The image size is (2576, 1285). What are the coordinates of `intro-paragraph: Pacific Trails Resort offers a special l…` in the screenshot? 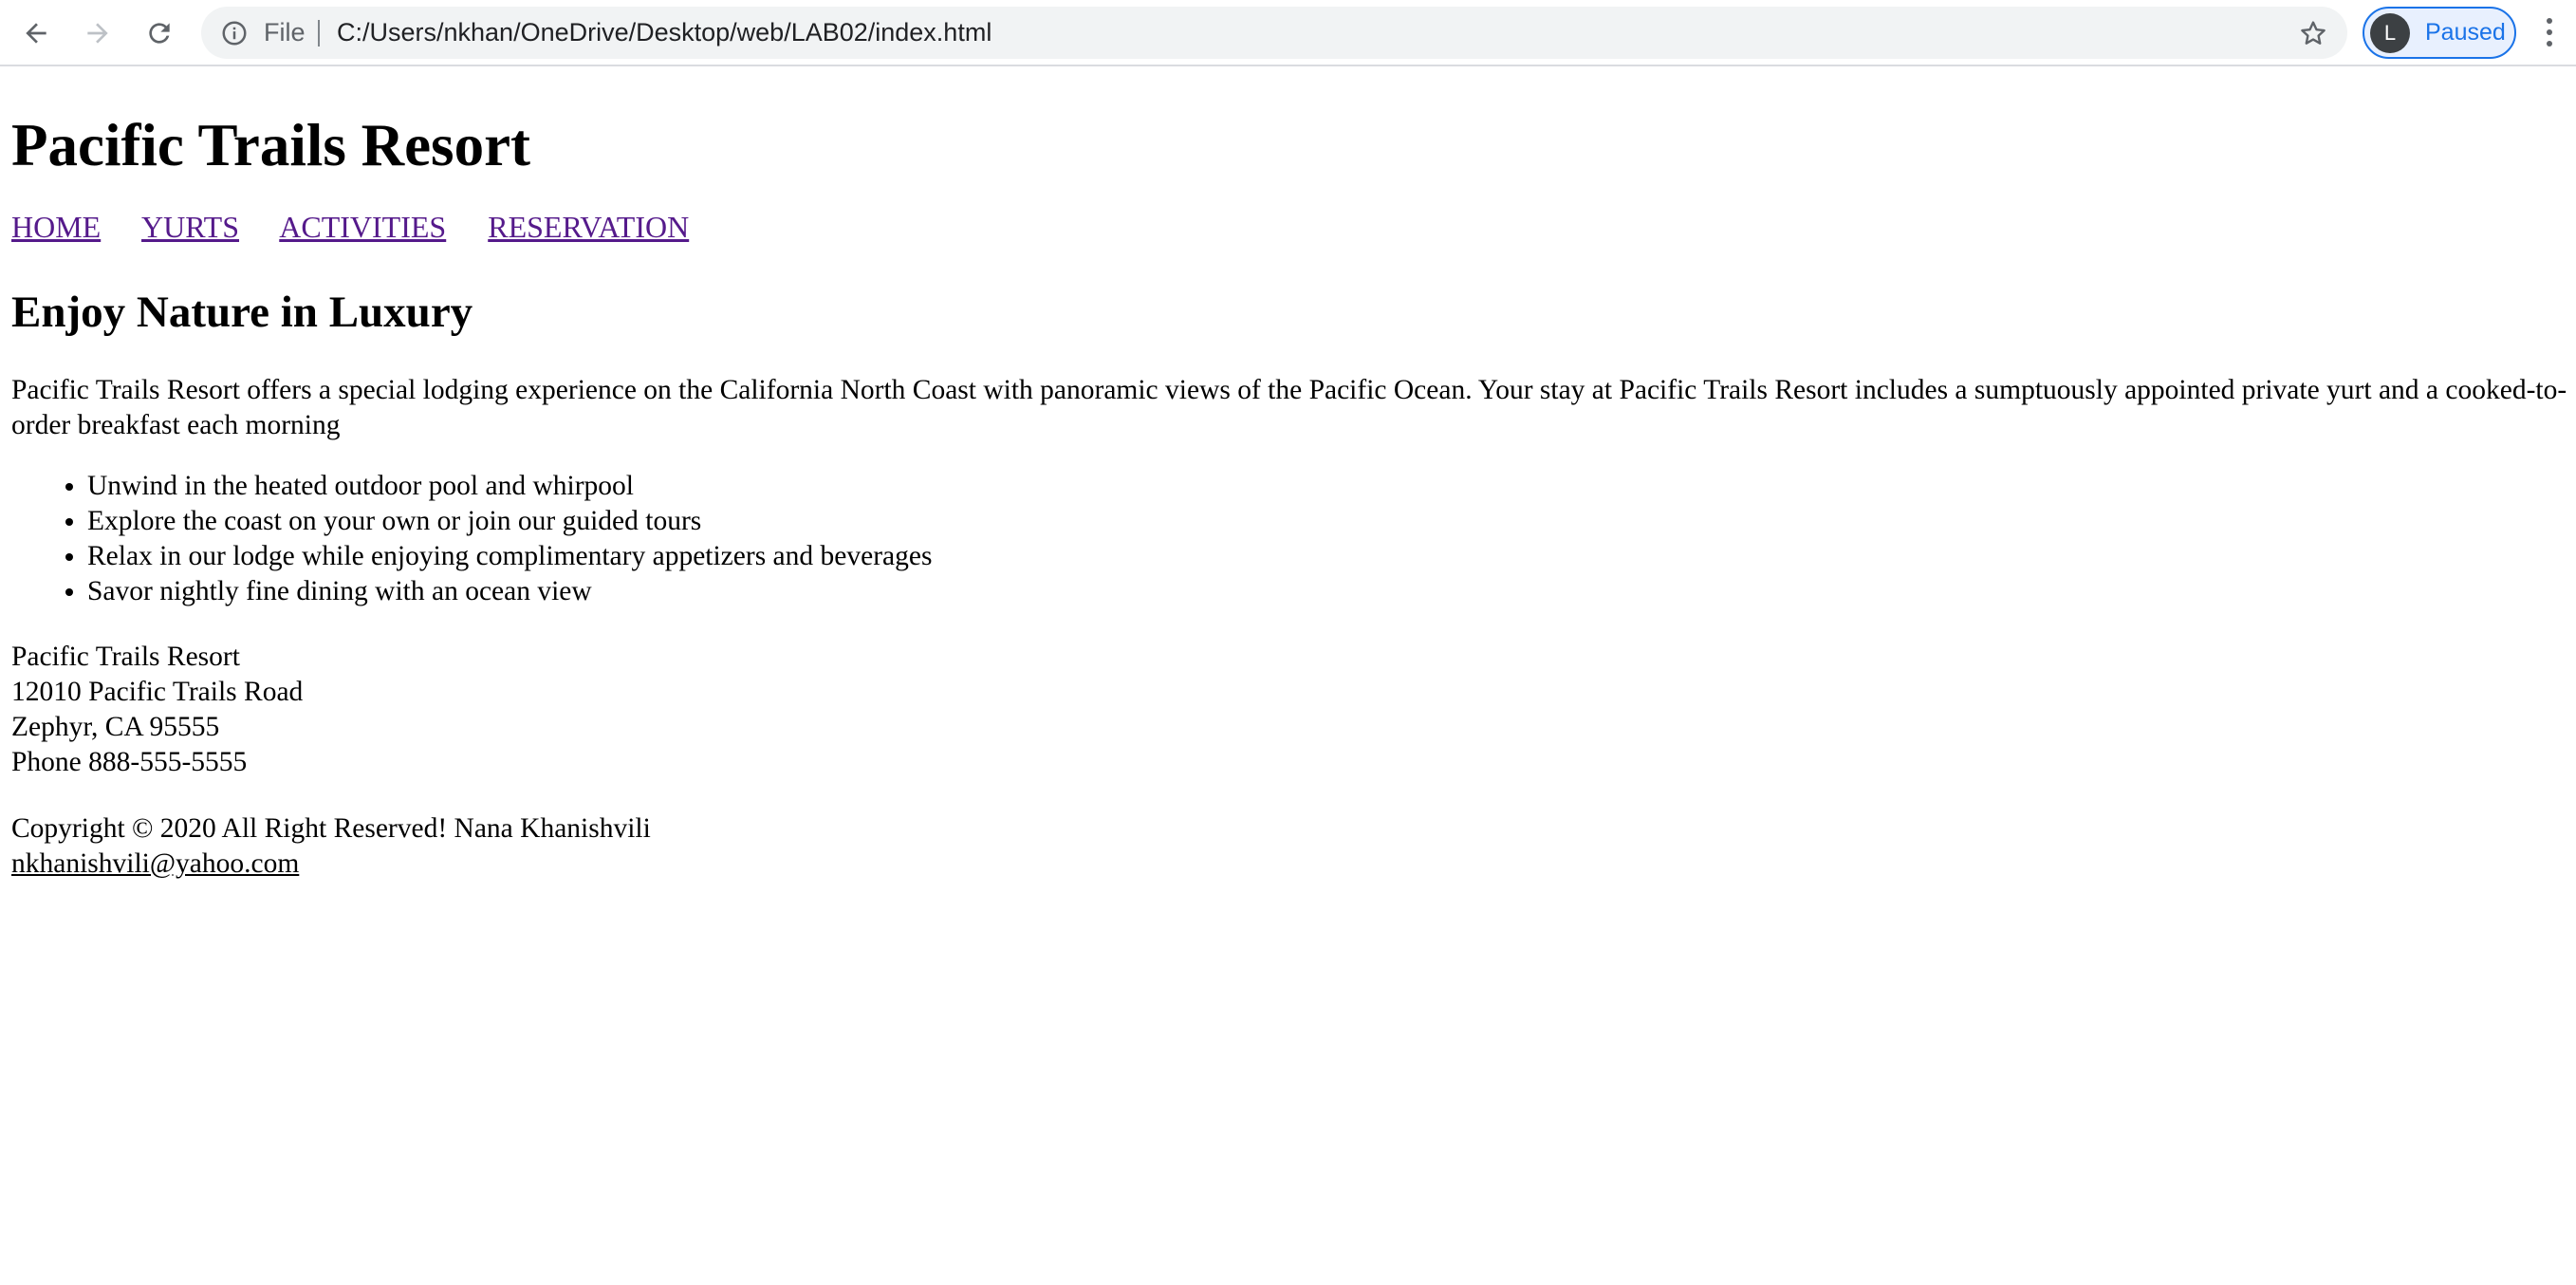 It's located at (1289, 408).